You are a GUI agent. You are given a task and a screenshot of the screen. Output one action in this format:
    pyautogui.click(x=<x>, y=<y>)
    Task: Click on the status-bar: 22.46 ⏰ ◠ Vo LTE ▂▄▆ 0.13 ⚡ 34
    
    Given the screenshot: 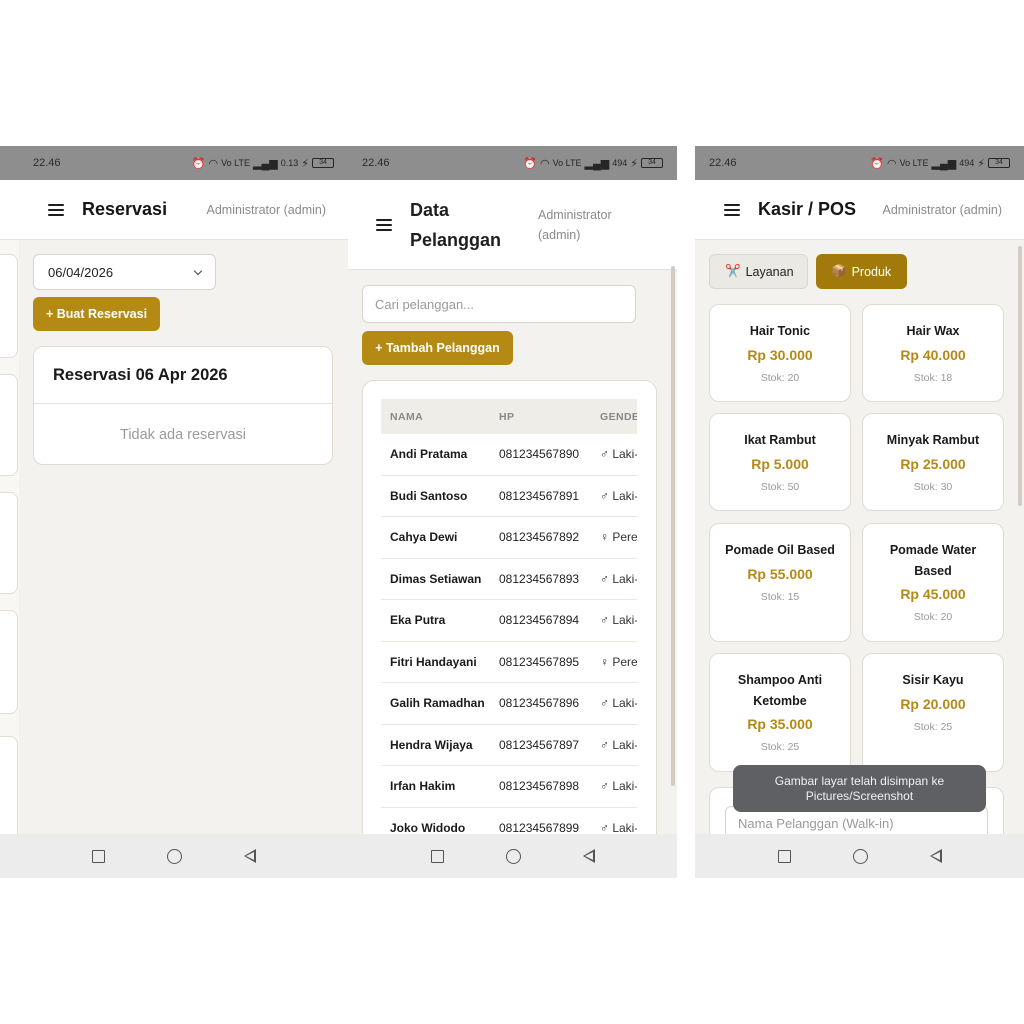 What is the action you would take?
    pyautogui.click(x=174, y=163)
    